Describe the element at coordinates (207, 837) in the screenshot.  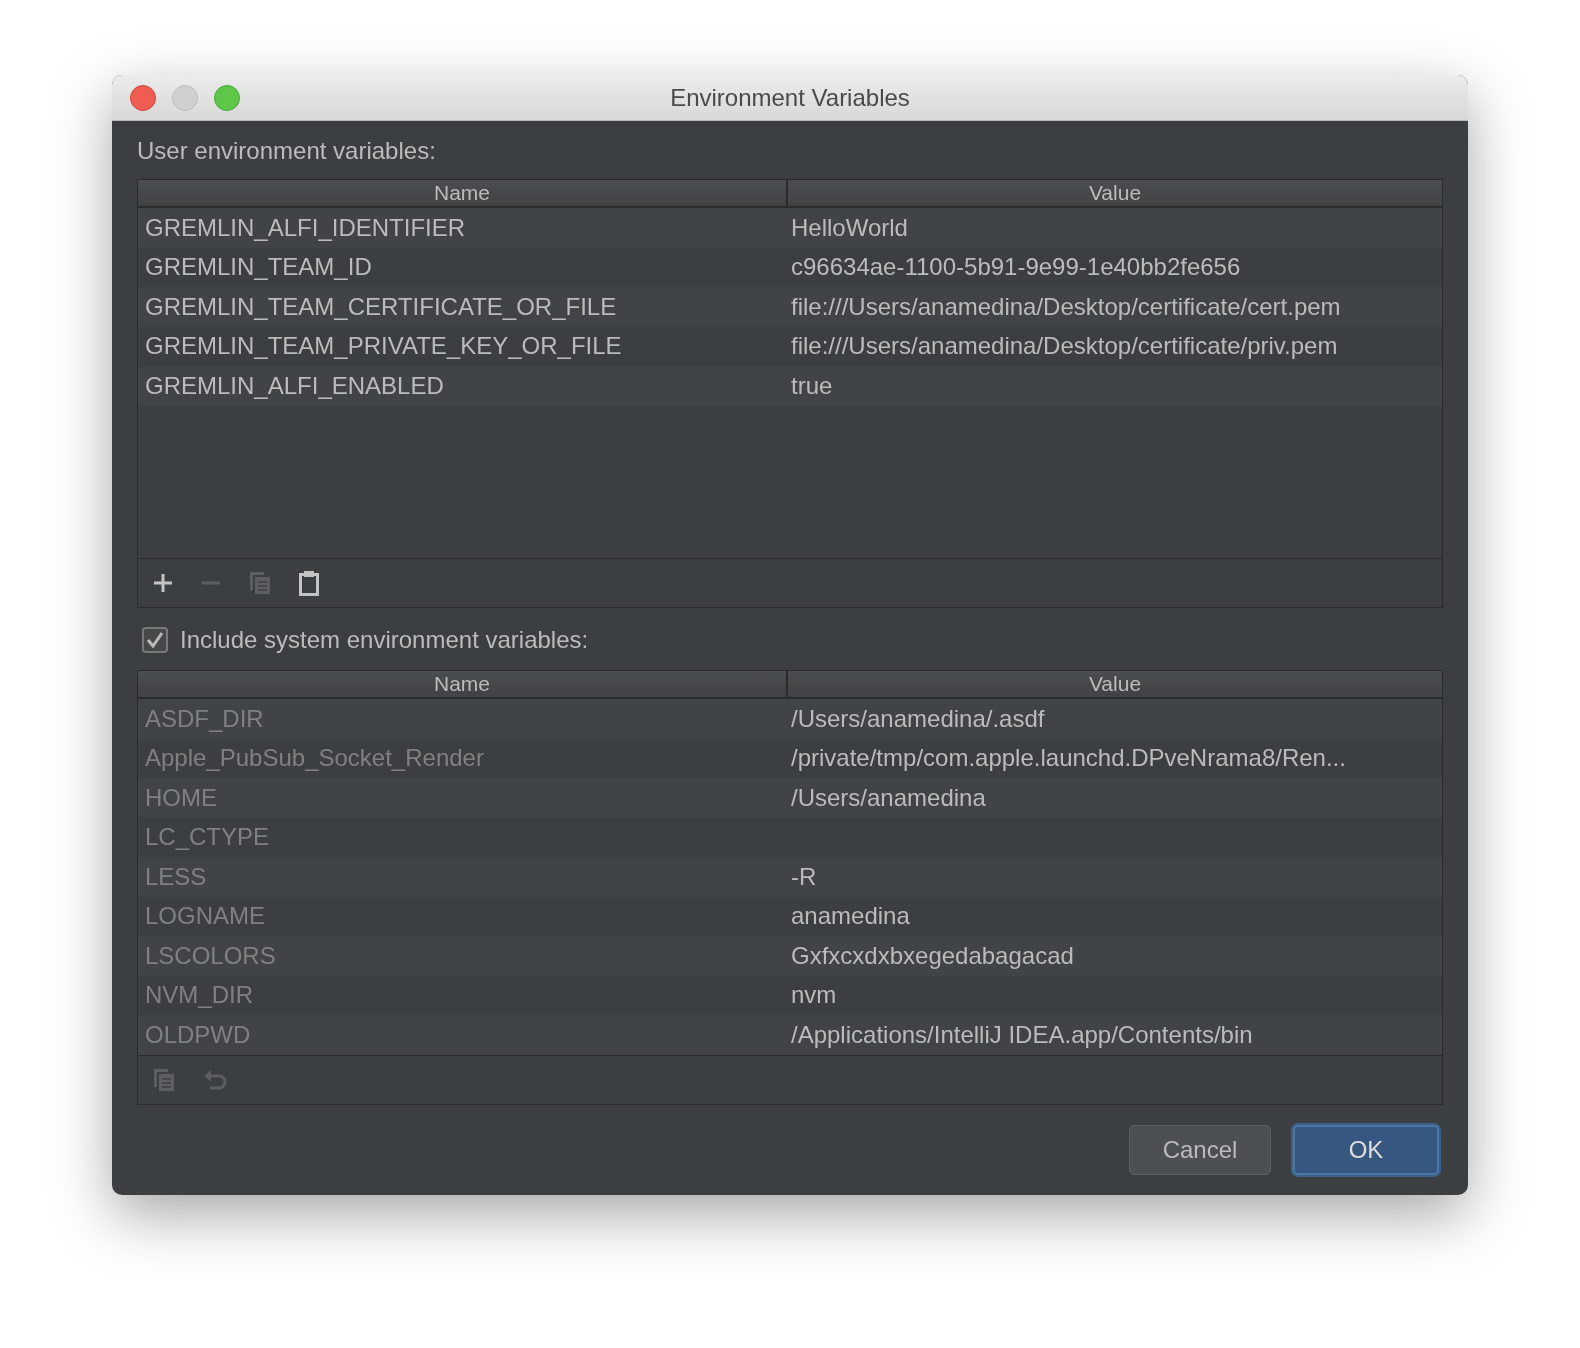
I see `table-cell-text: LC_CTYPE` at that location.